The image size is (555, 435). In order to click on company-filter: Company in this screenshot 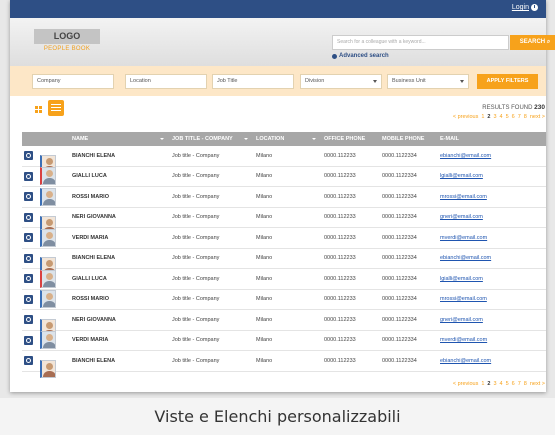, I will do `click(73, 81)`.